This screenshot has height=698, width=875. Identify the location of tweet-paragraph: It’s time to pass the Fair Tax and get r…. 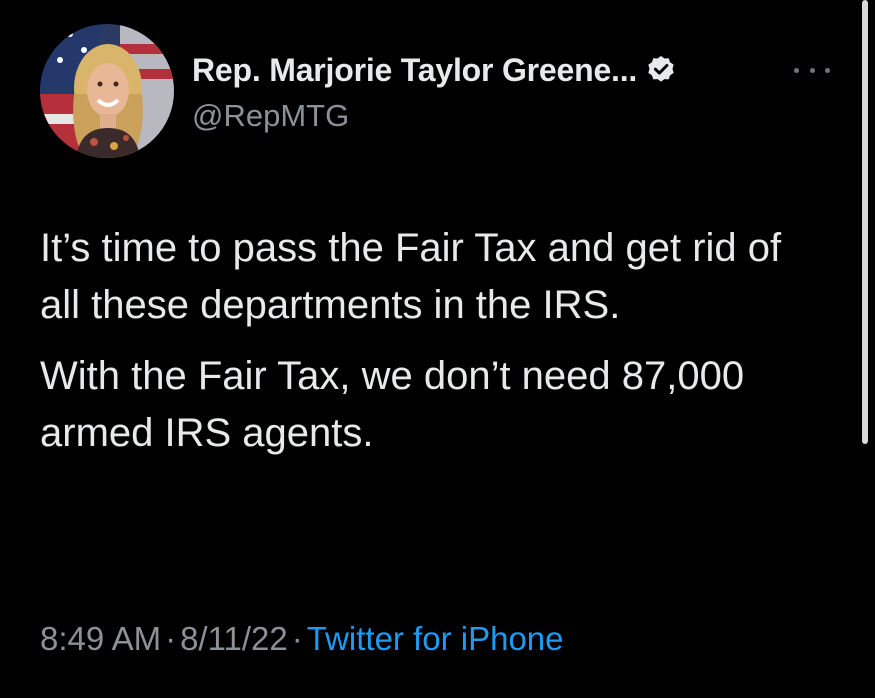
(411, 276).